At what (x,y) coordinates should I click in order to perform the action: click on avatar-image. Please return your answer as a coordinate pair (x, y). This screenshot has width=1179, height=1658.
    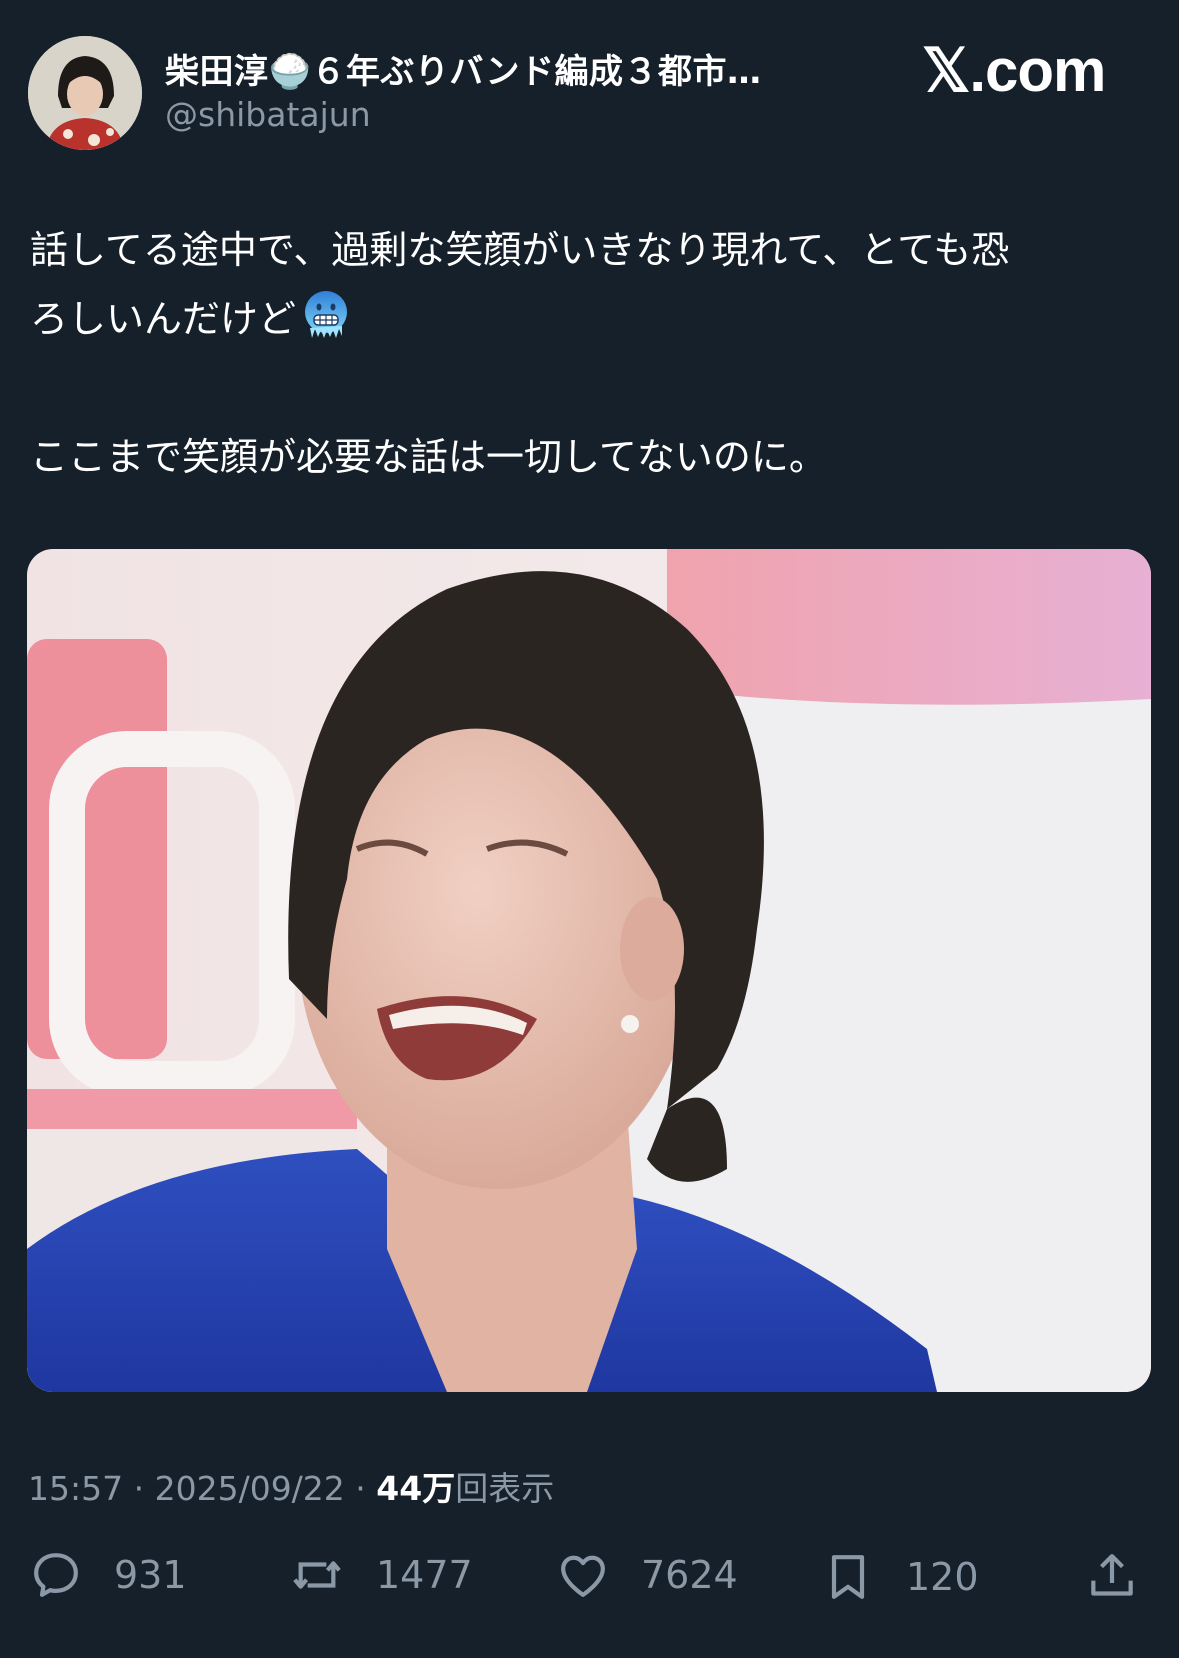
    Looking at the image, I should click on (85, 93).